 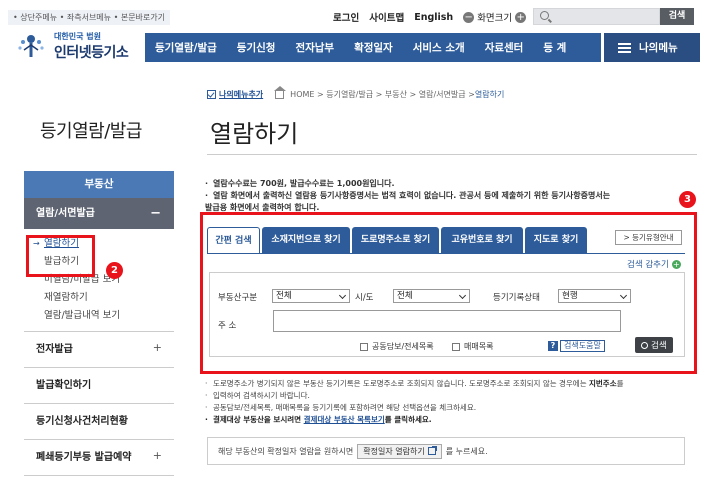 I want to click on hide-search-toggle: 검색 감추기 +, so click(x=654, y=264).